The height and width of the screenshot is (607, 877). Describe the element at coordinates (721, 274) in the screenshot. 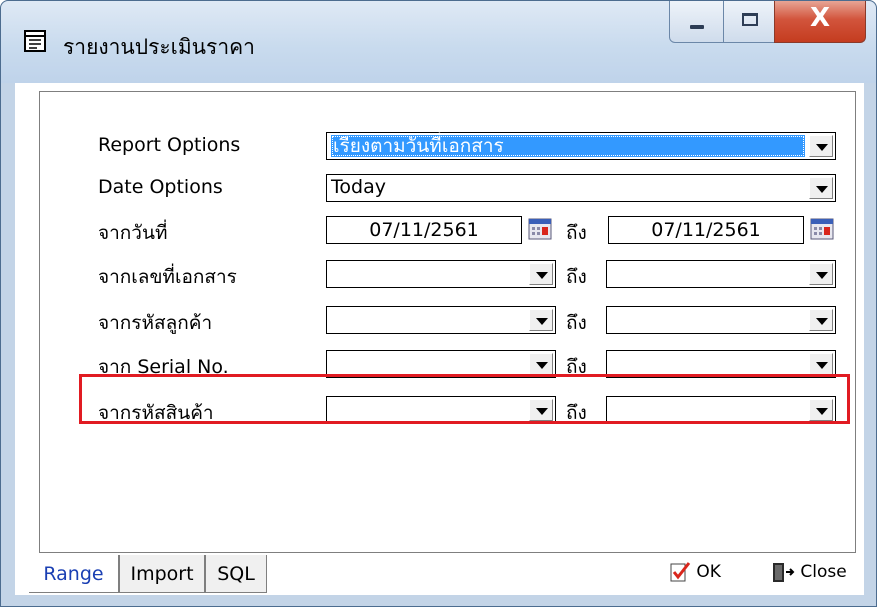

I see `doc-no-to-select` at that location.